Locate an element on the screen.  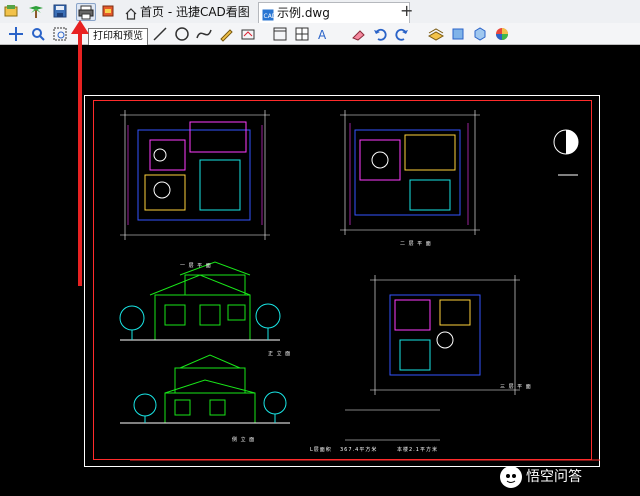
front-elevation-label: 正 立 面 is located at coordinates (280, 354).